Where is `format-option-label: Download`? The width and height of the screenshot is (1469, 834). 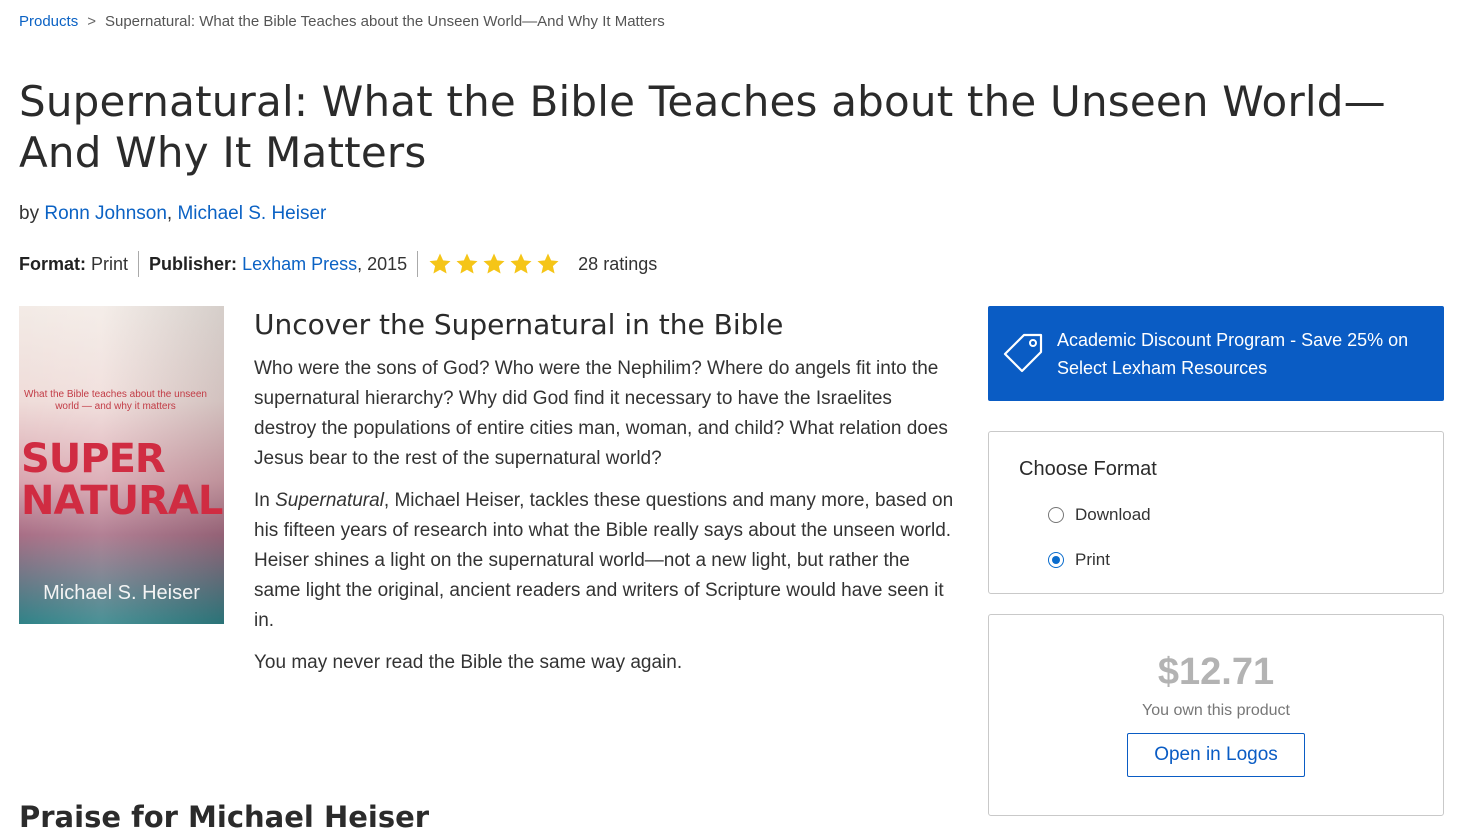
format-option-label: Download is located at coordinates (1113, 514).